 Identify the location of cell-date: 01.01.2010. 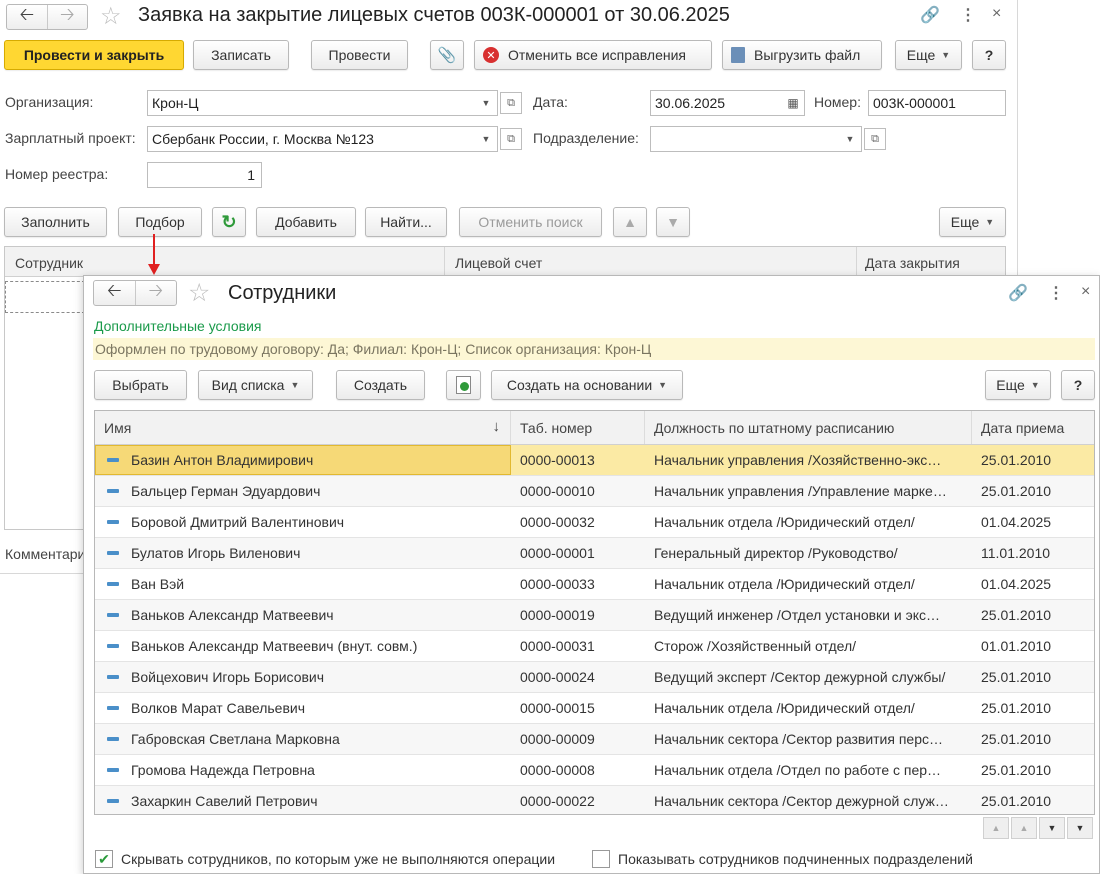
(1016, 646).